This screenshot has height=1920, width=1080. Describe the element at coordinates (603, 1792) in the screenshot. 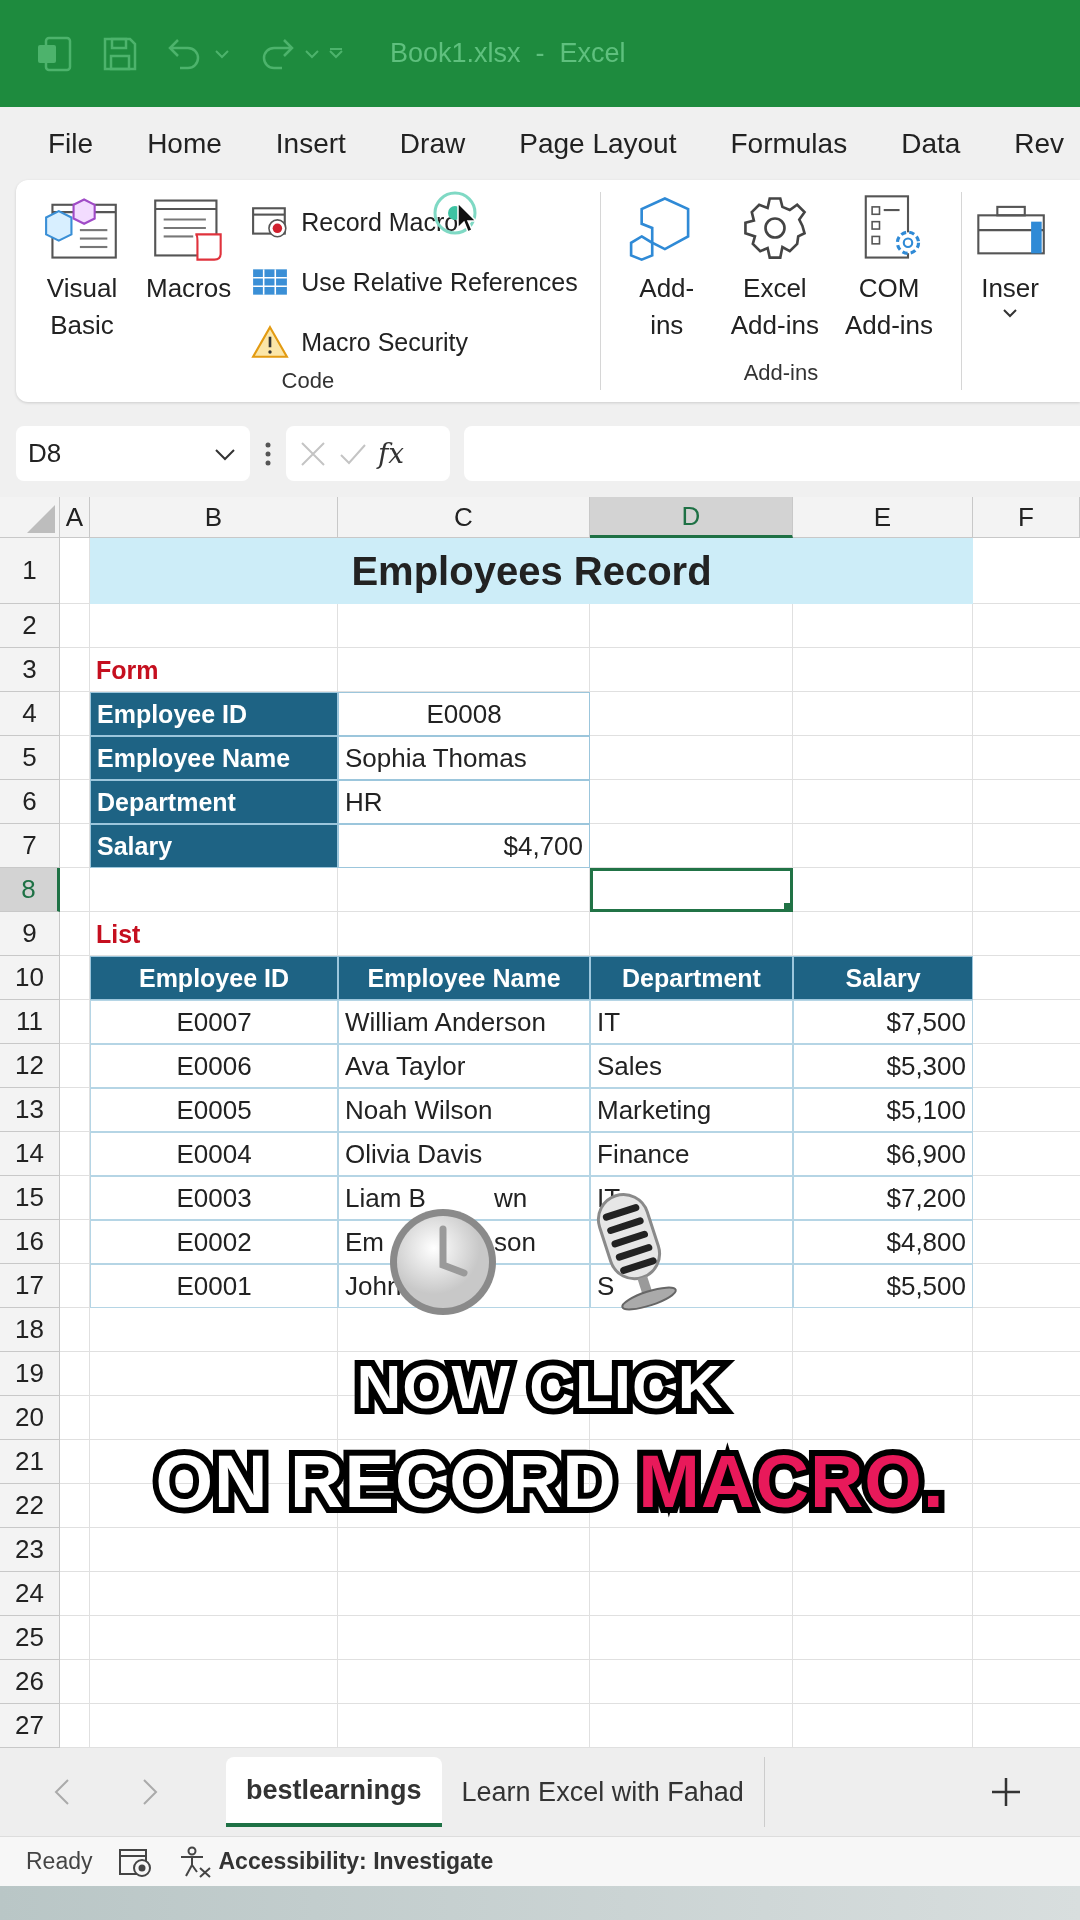

I see `sheet-tab: Learn Excel with Fahad` at that location.